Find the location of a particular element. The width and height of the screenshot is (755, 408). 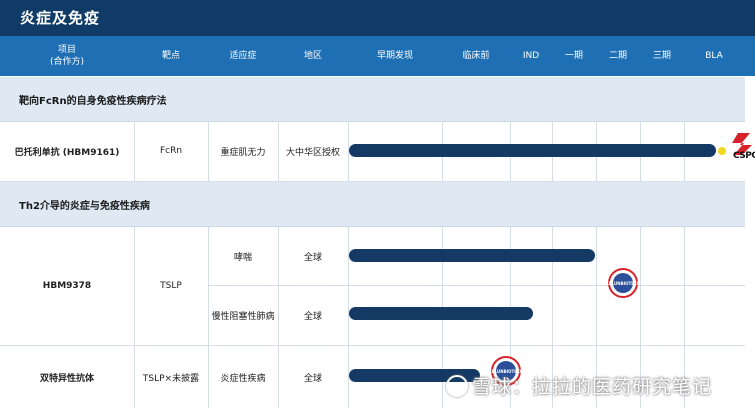

kelun-biotech-logo-icon: KELUN BIOTECH is located at coordinates (623, 283).